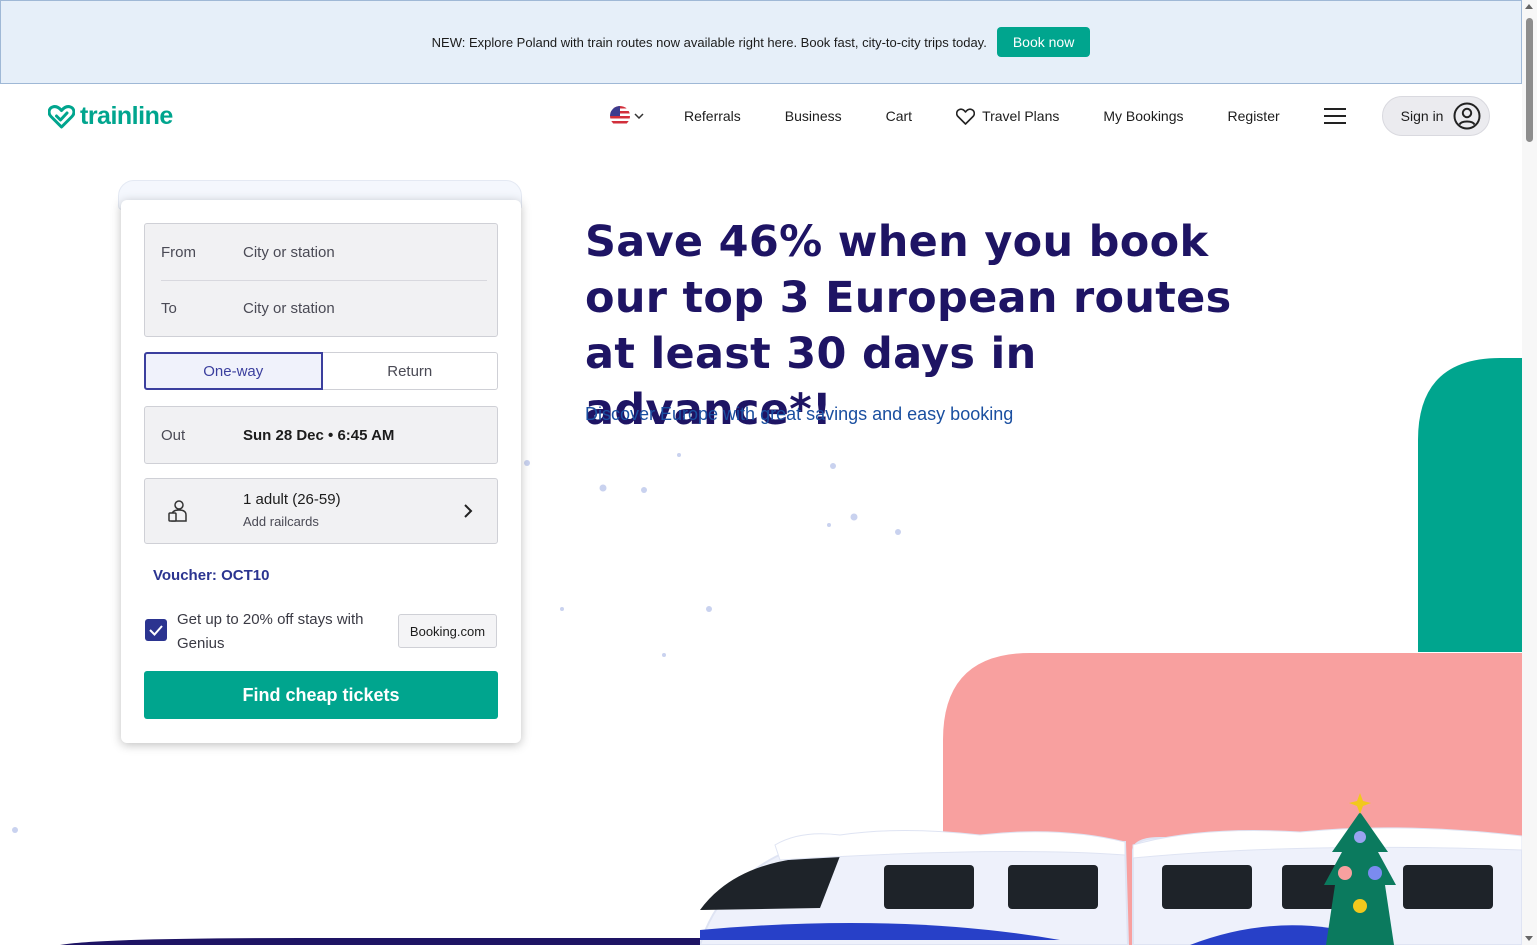 The width and height of the screenshot is (1537, 945). Describe the element at coordinates (270, 631) in the screenshot. I see `genius-text: Get up to 20% off stays with Genius` at that location.